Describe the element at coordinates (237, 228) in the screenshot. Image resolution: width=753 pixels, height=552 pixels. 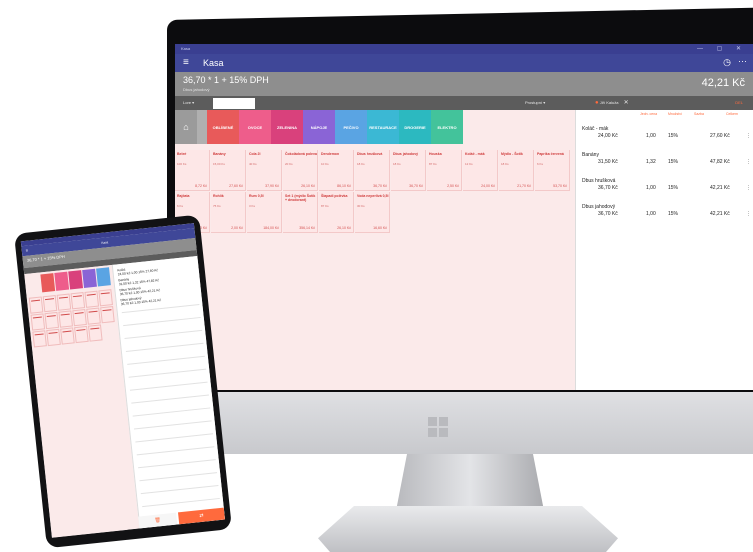
I see `product-price: 2,00 Kč` at that location.